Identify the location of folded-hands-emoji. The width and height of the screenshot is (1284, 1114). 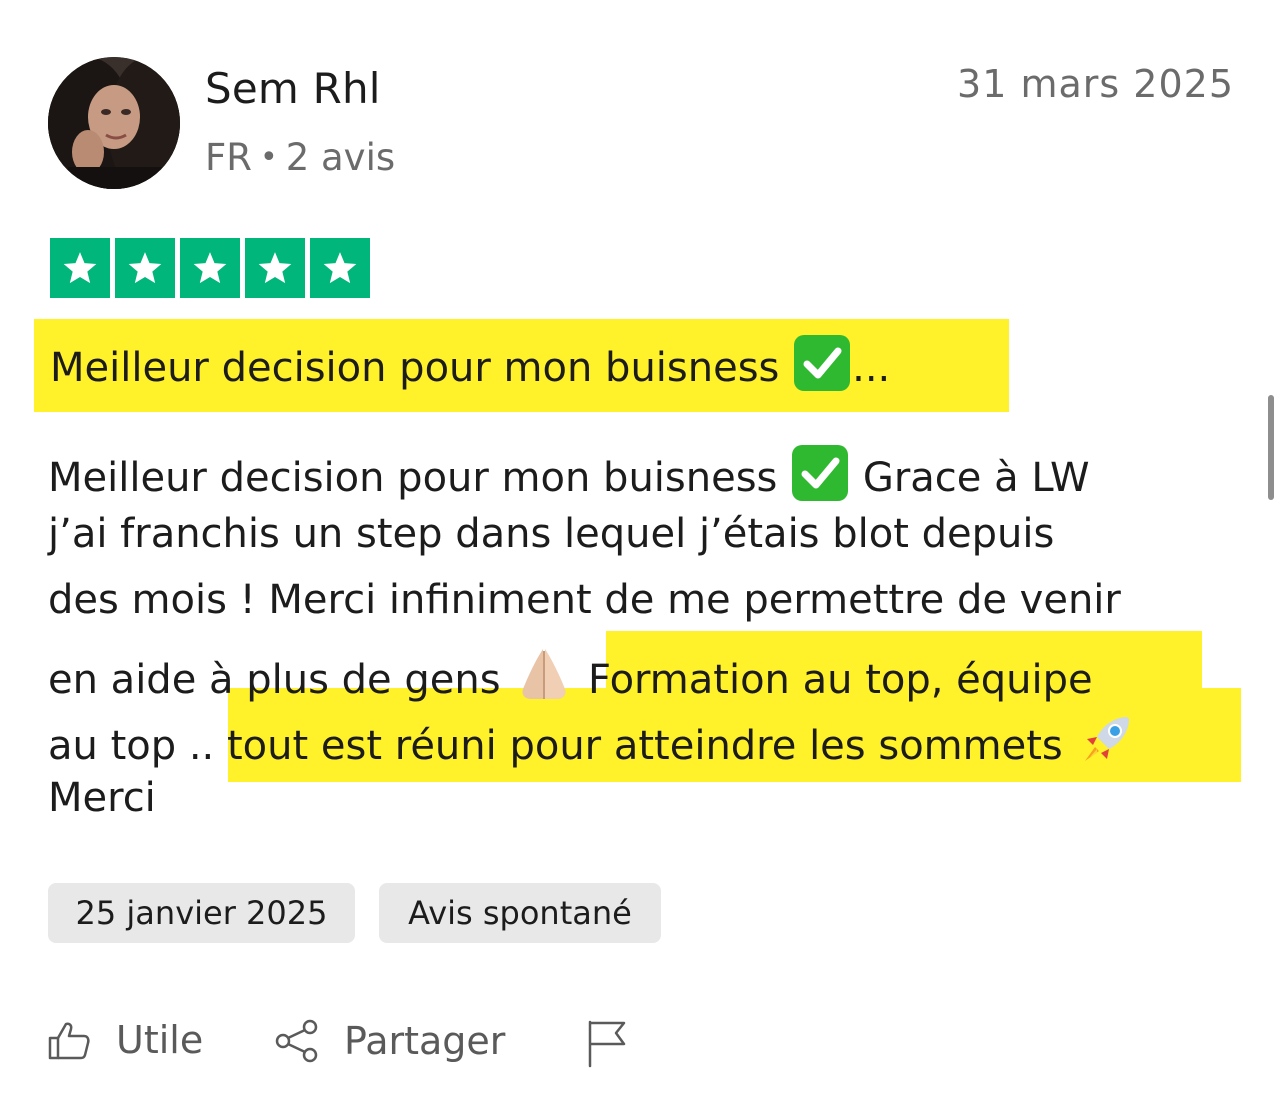
(544, 674).